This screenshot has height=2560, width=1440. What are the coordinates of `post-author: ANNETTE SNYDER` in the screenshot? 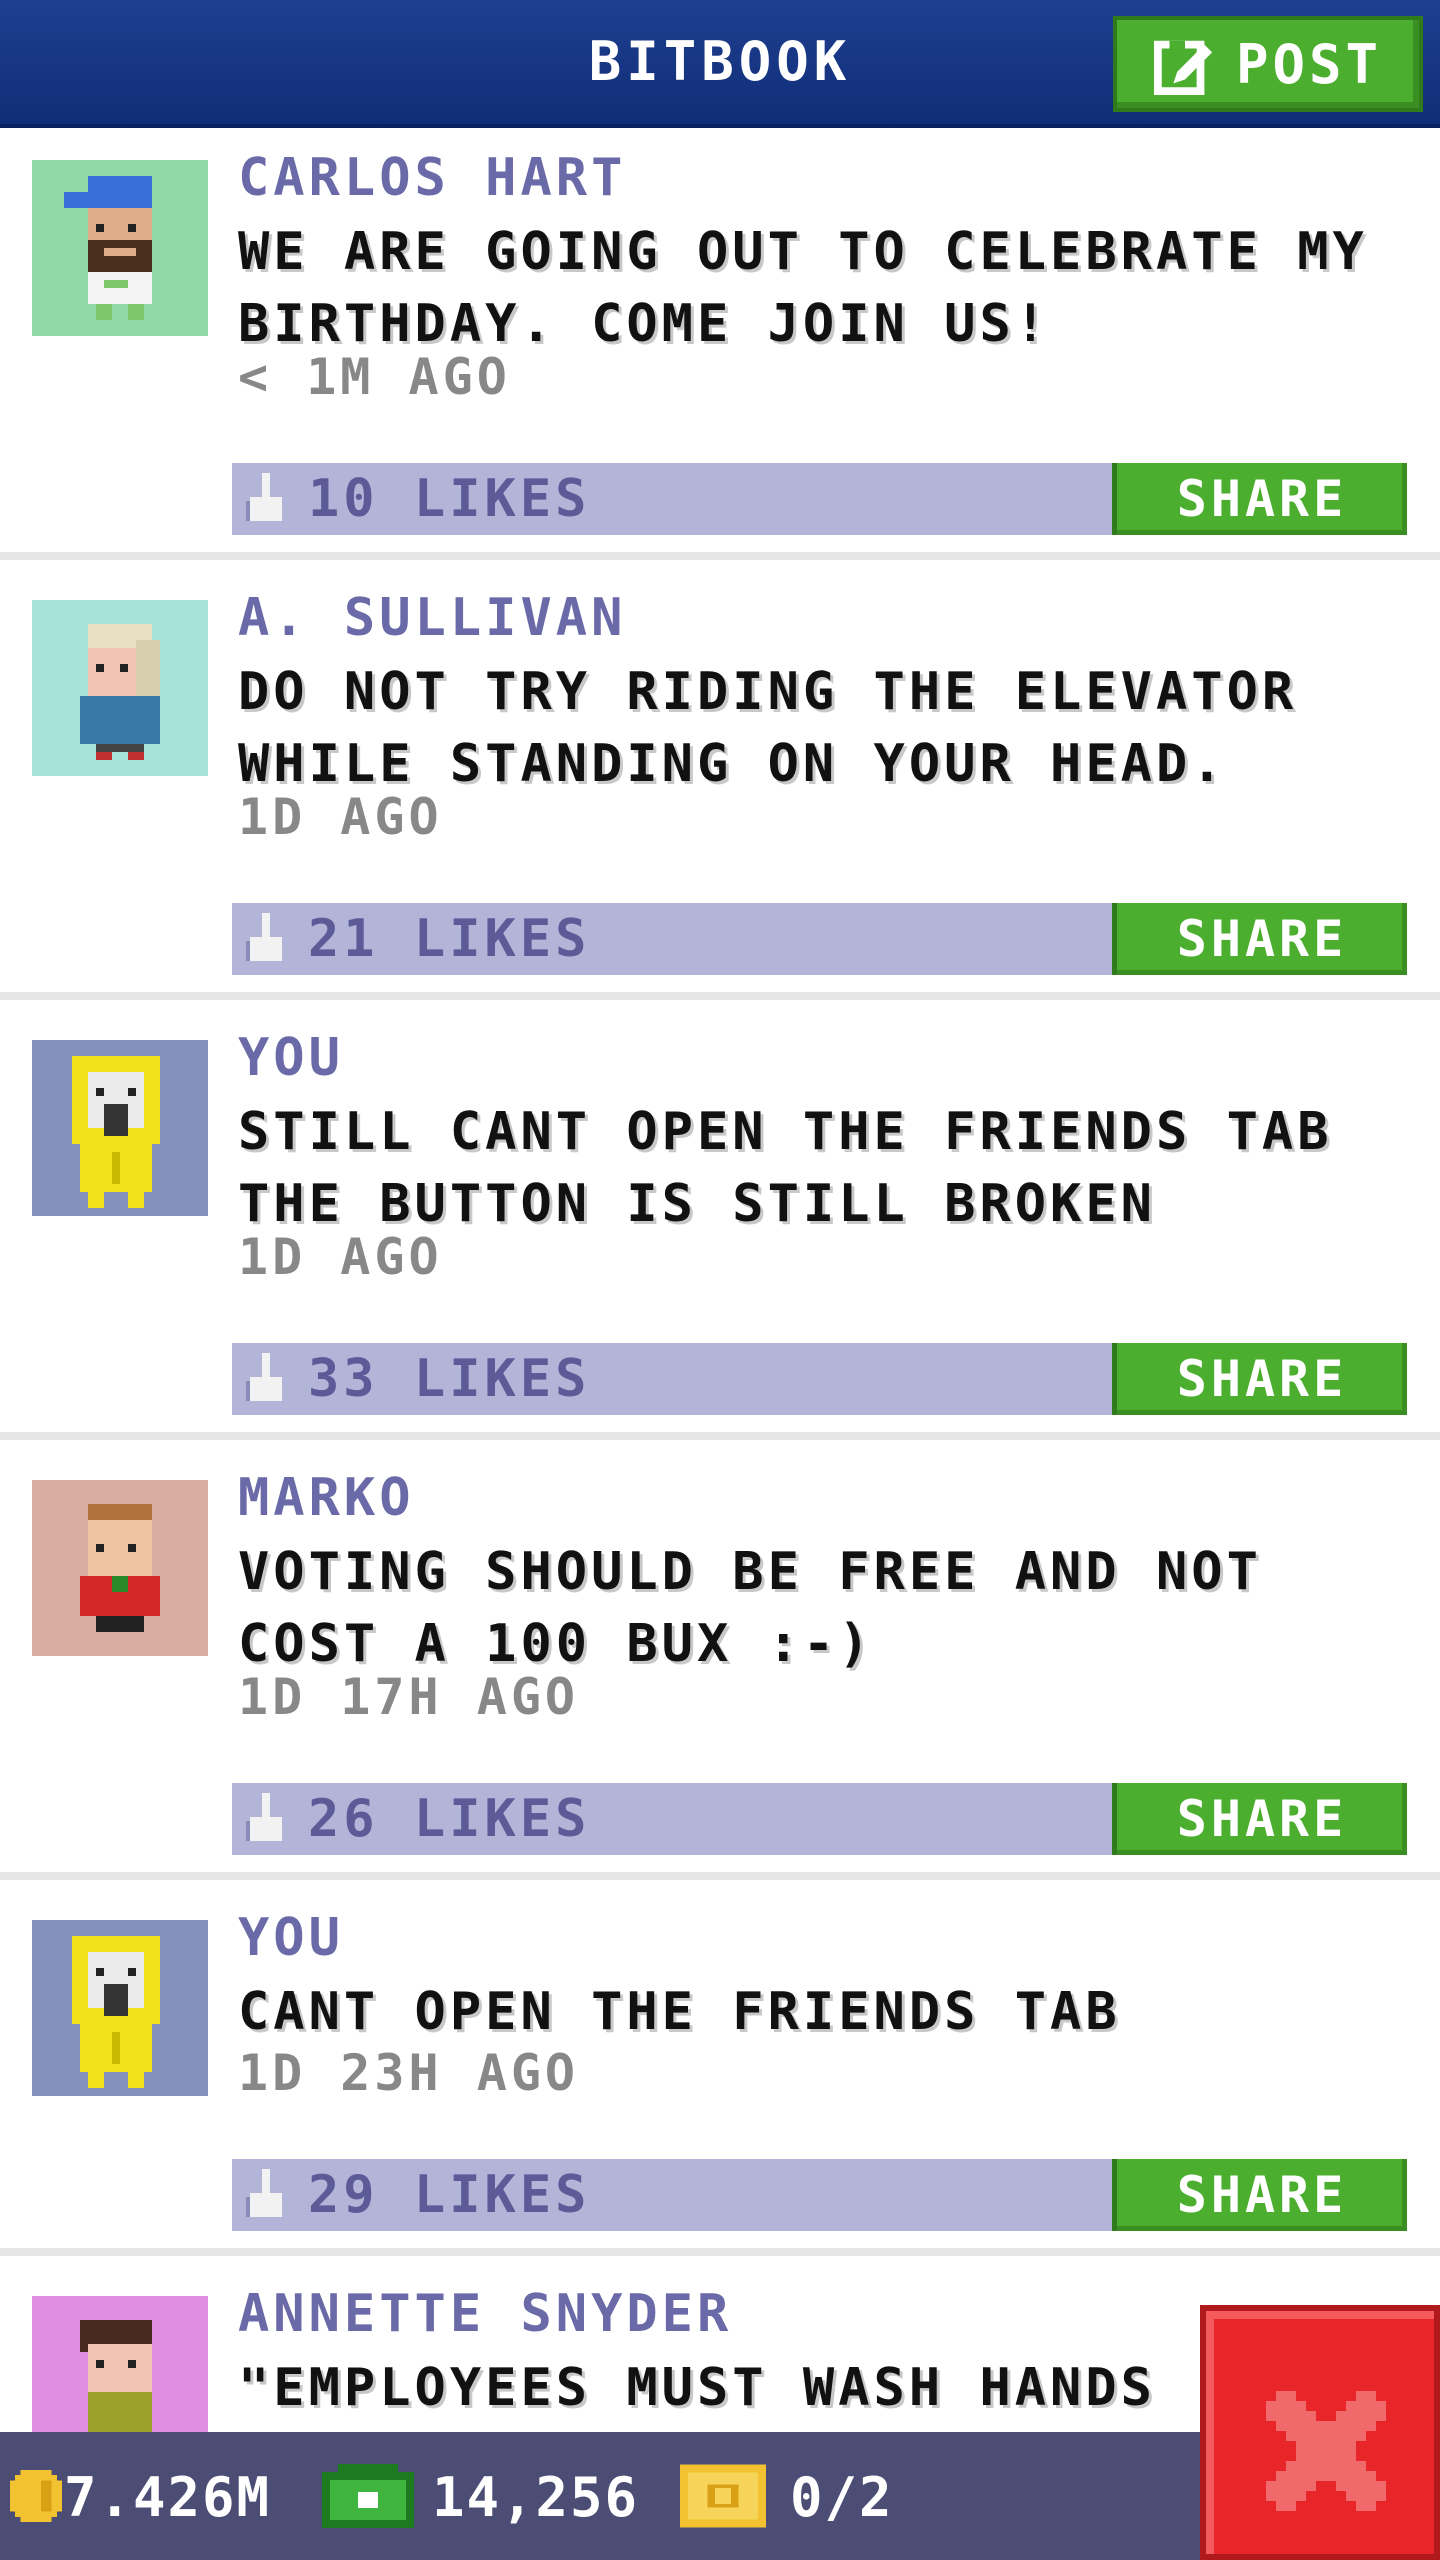 It's located at (485, 2314).